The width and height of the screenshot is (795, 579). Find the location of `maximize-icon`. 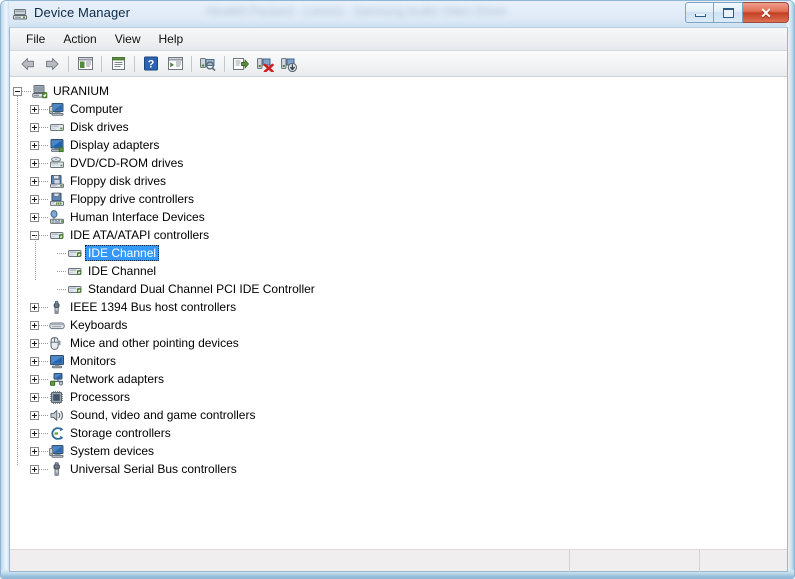

maximize-icon is located at coordinates (728, 13).